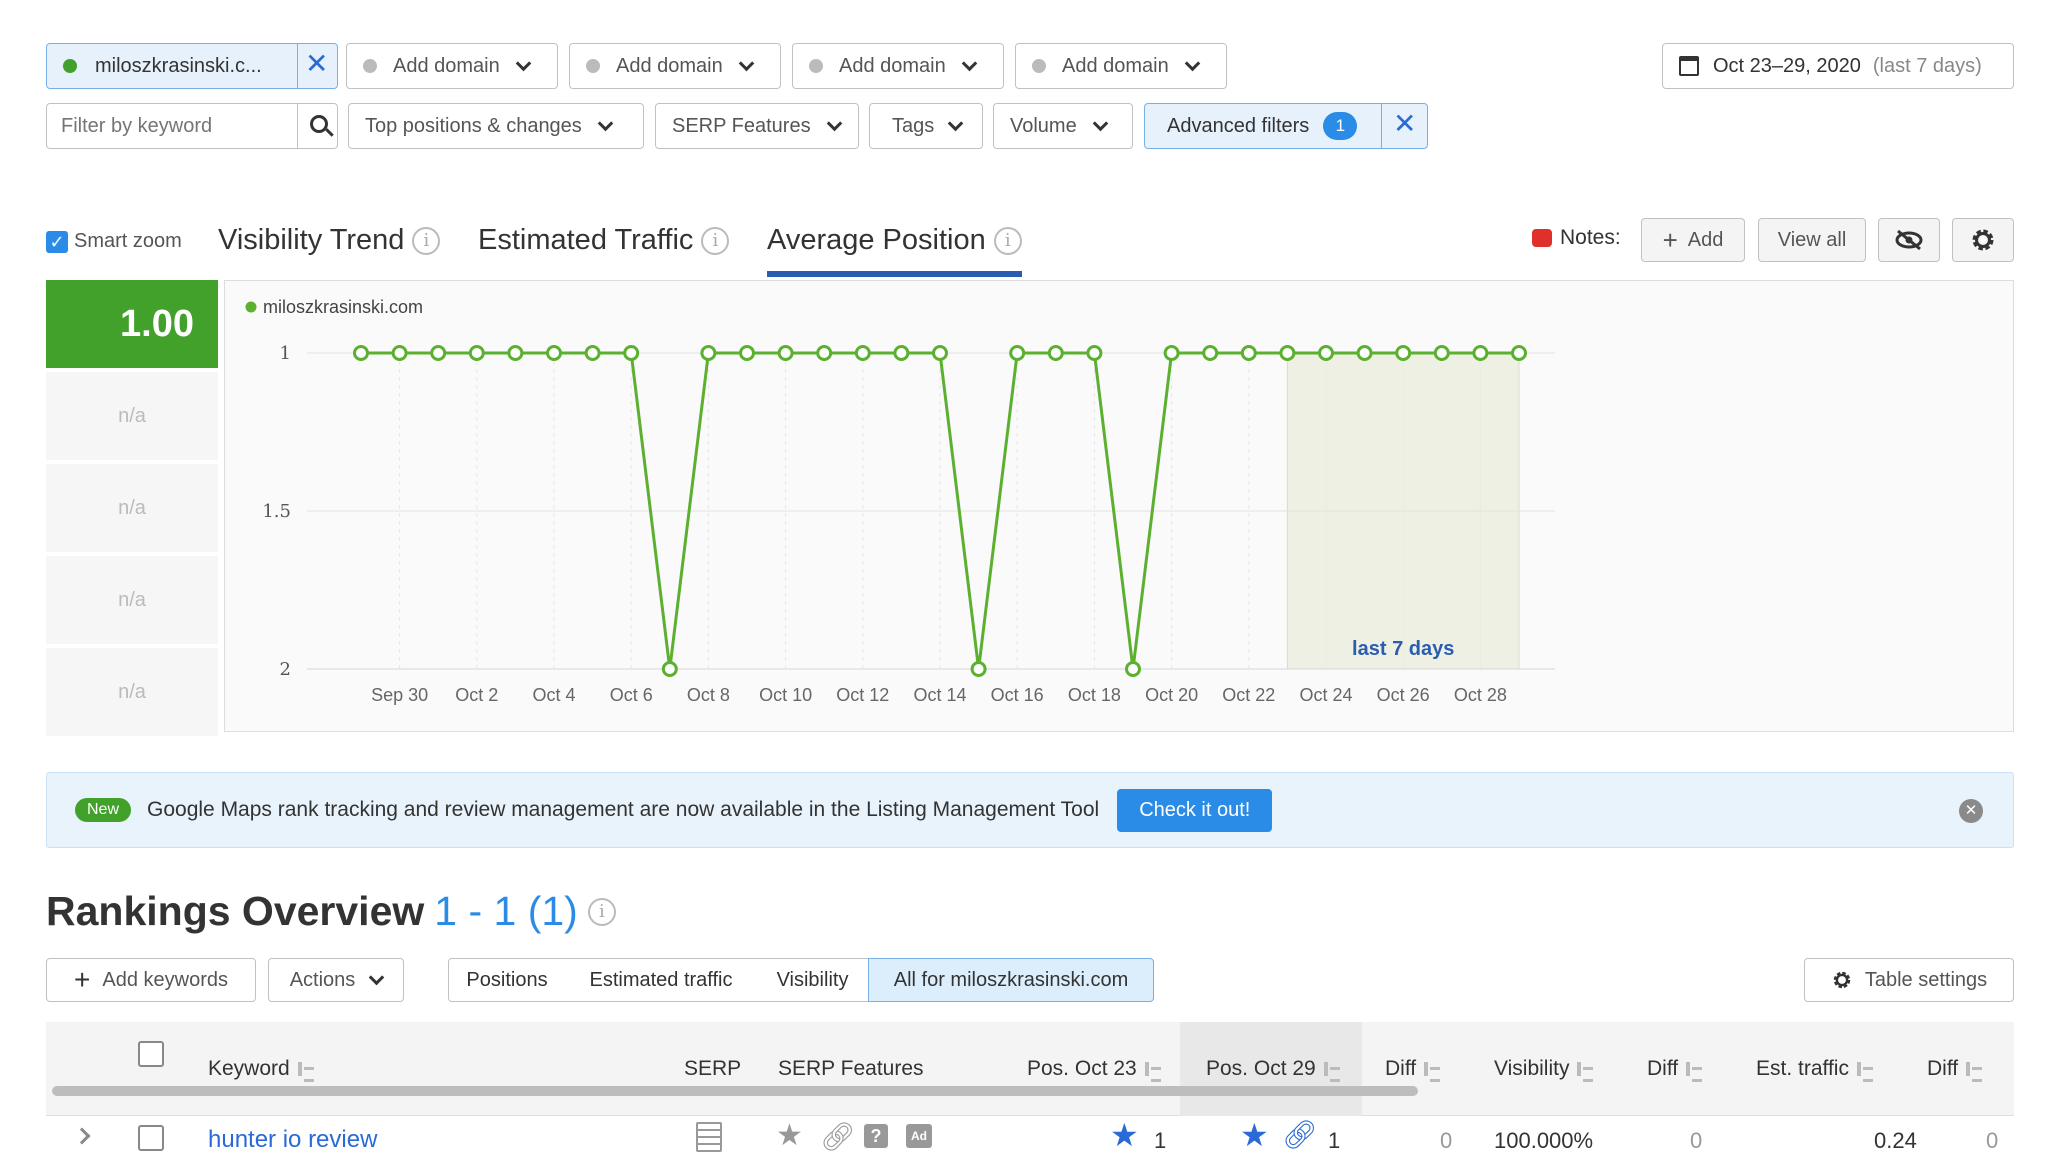  I want to click on tab-label: Visibility Trend, so click(311, 240).